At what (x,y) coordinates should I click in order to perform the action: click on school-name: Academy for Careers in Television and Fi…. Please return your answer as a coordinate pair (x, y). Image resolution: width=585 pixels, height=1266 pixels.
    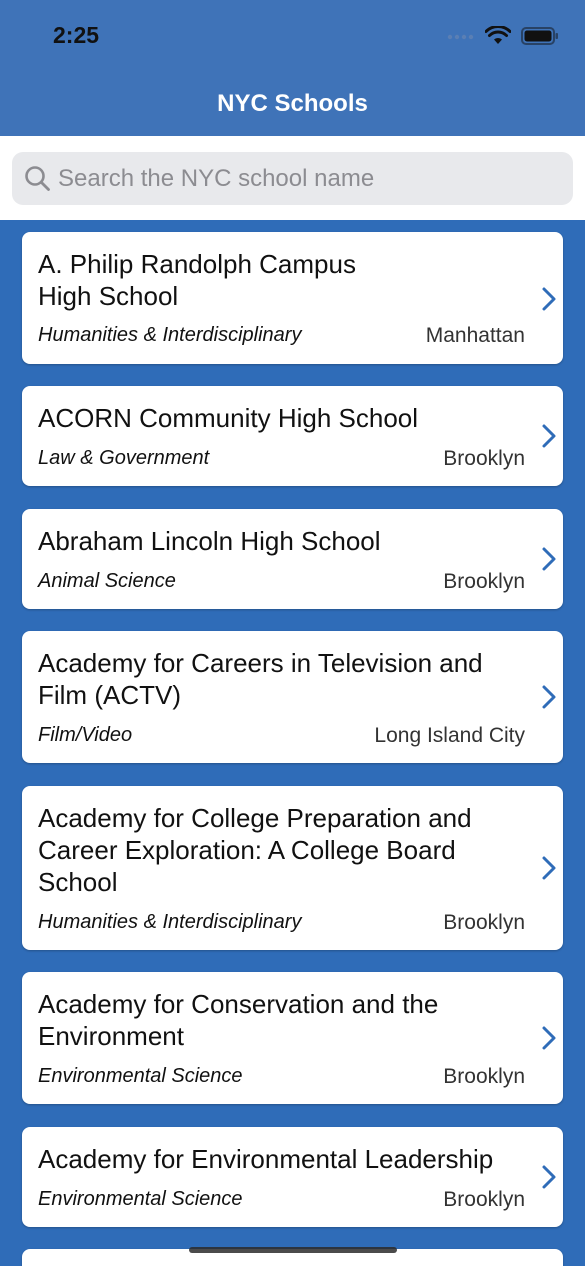
    Looking at the image, I should click on (260, 679).